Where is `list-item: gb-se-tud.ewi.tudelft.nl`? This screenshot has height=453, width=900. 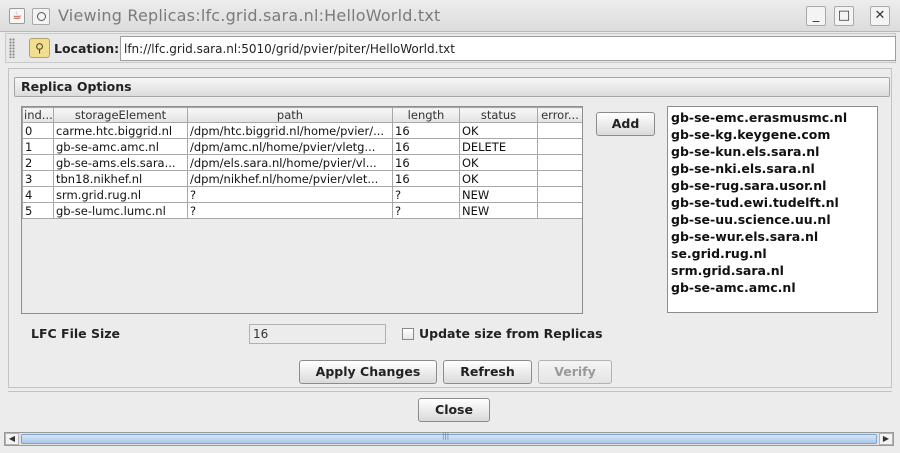 list-item: gb-se-tud.ewi.tudelft.nl is located at coordinates (774, 202).